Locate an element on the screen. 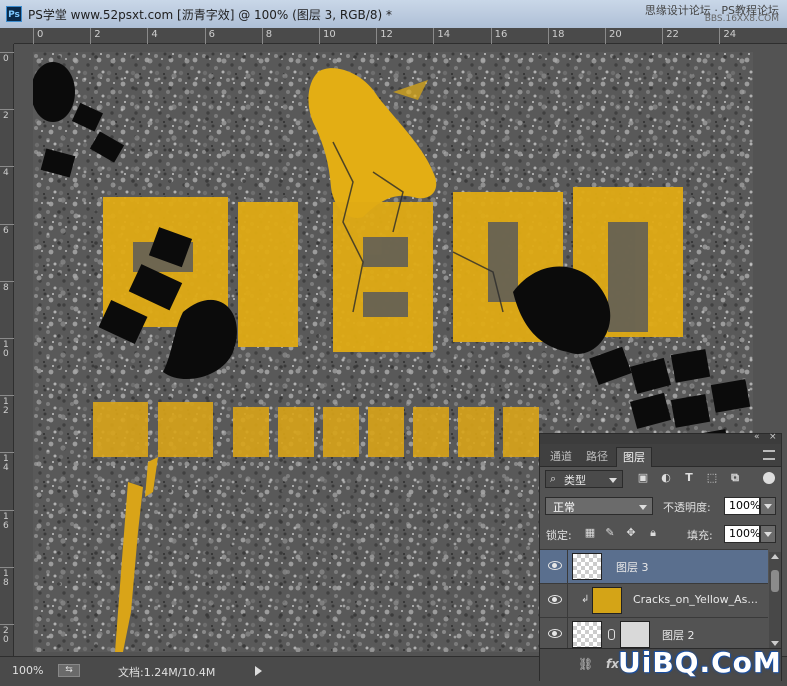 The width and height of the screenshot is (787, 686). ruler-tick-v: 2 is located at coordinates (7, 115).